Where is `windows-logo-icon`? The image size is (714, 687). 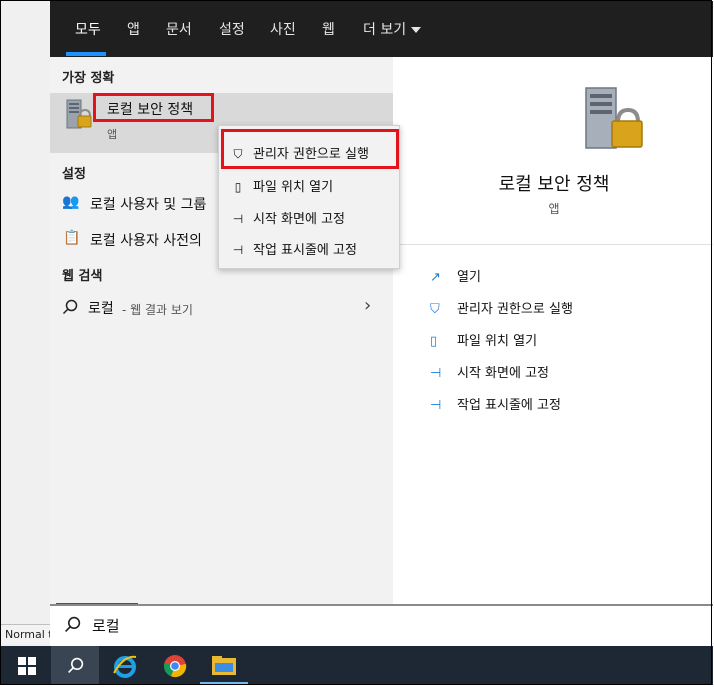
windows-logo-icon is located at coordinates (27, 665).